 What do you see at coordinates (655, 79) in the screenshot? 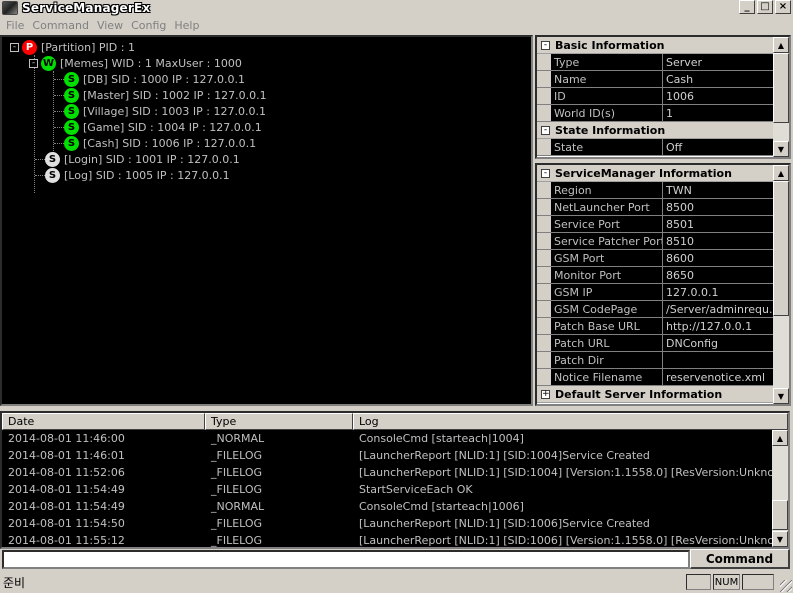
I see `property-row: Name Cash` at bounding box center [655, 79].